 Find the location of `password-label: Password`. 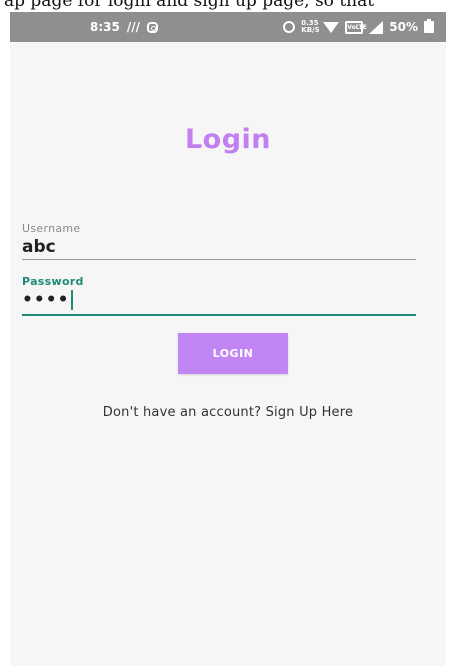

password-label: Password is located at coordinates (53, 281).